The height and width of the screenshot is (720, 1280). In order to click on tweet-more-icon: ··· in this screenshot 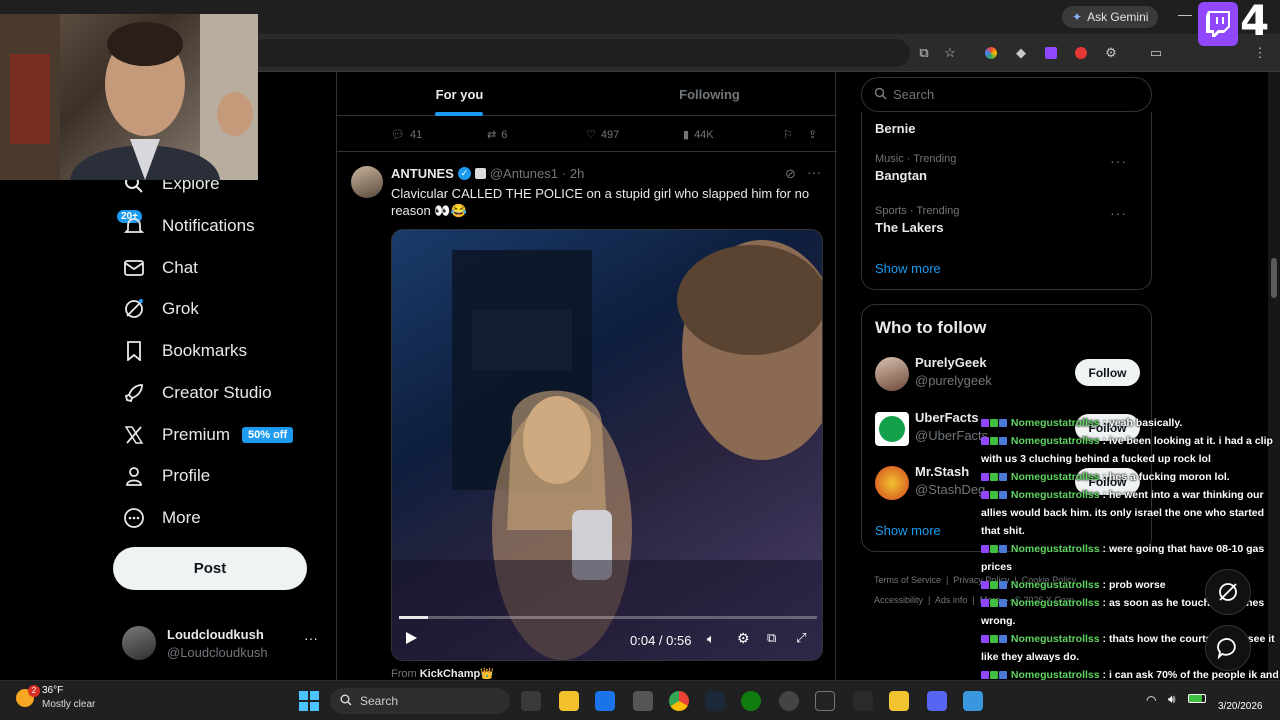, I will do `click(814, 172)`.